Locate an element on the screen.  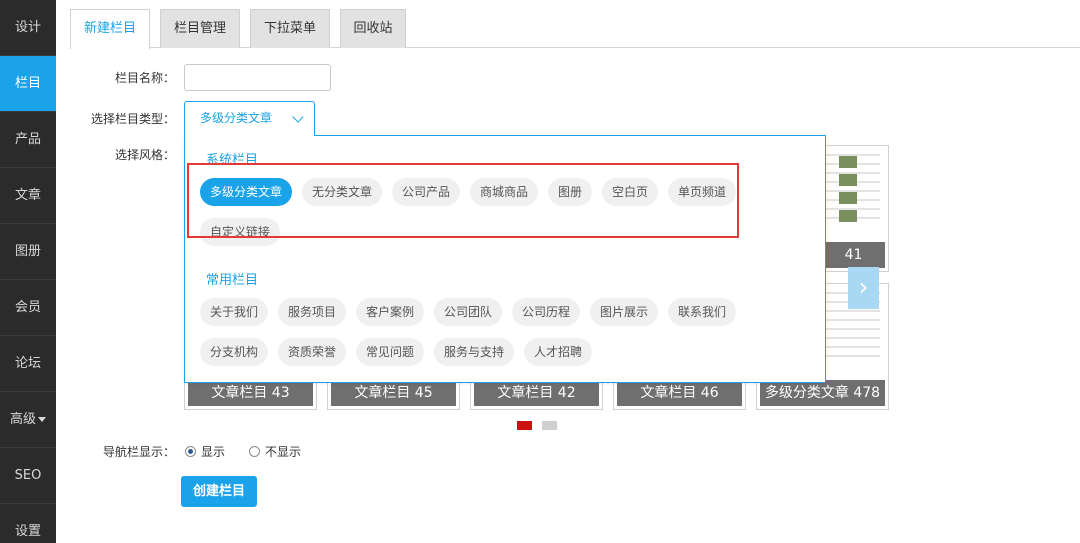
create-column-button: 创建栏目 is located at coordinates (219, 491).